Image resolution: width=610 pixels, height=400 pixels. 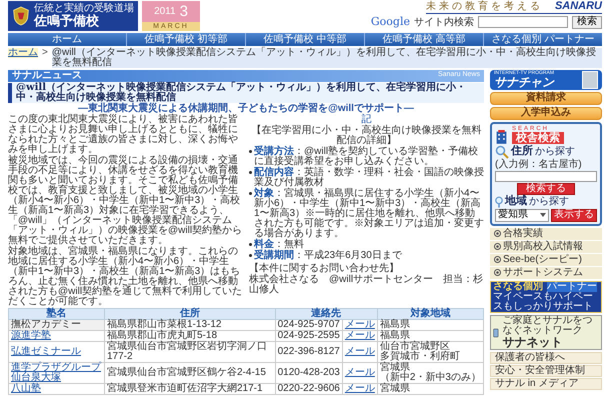 I want to click on detail-item: 料金：無料, so click(x=279, y=245).